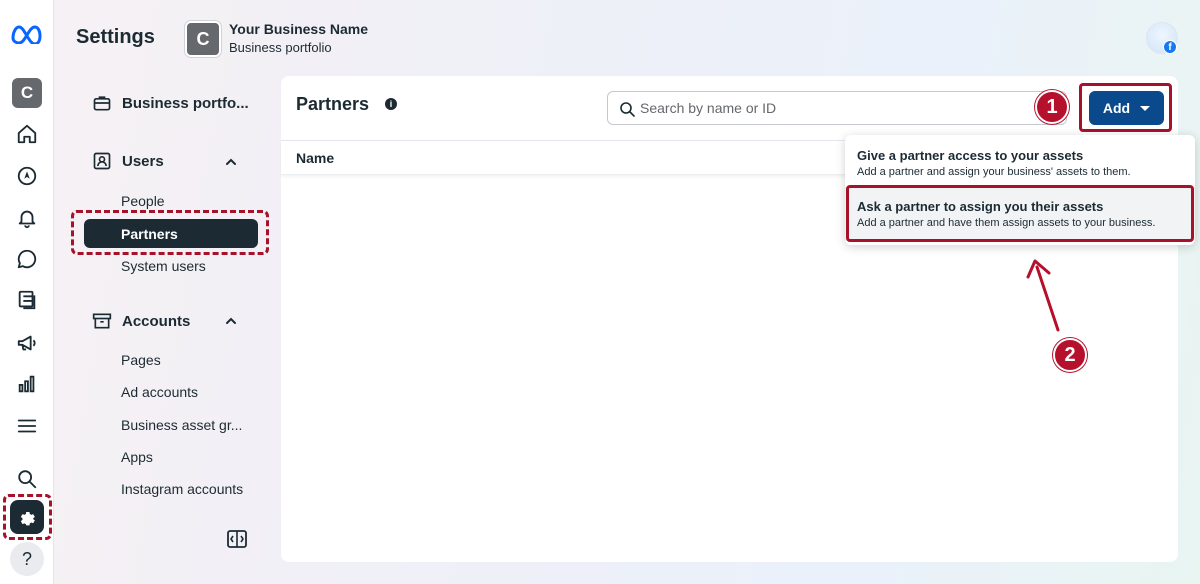  What do you see at coordinates (840, 108) in the screenshot?
I see `search-input` at bounding box center [840, 108].